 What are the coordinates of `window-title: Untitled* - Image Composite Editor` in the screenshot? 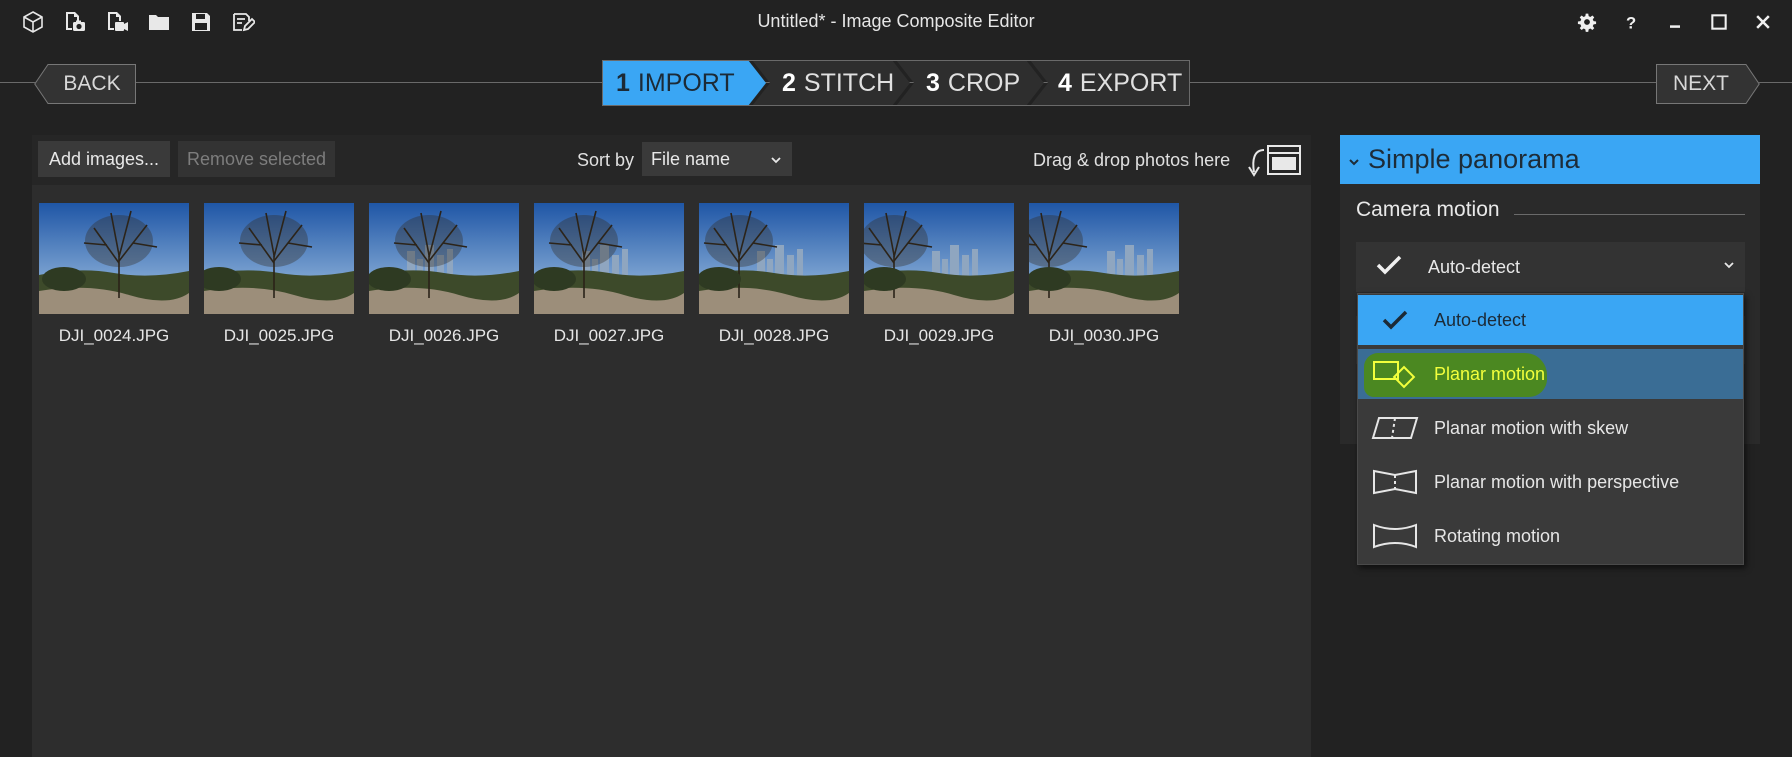 It's located at (896, 21).